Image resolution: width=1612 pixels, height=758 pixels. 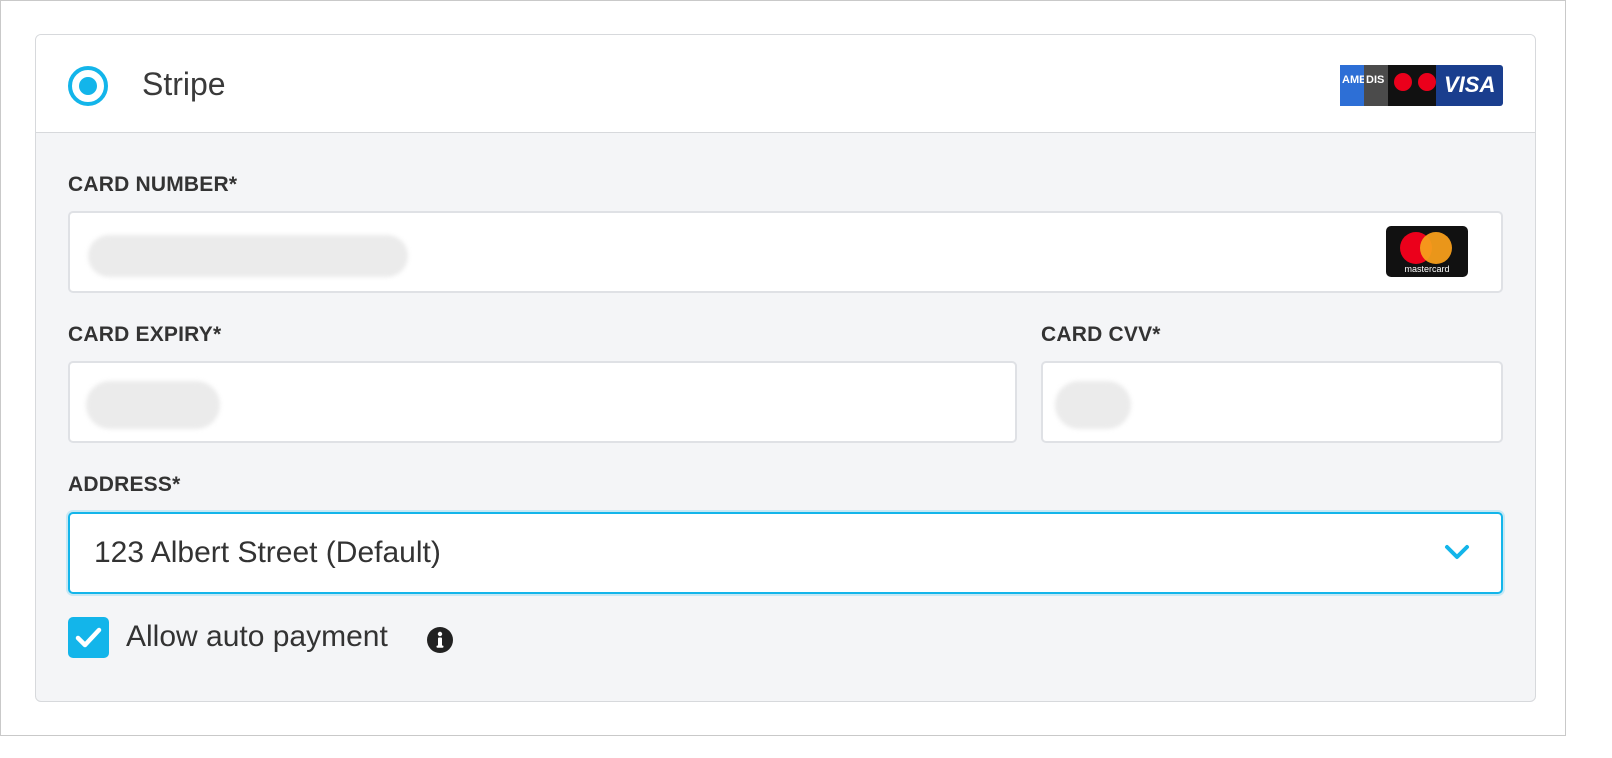 I want to click on card-brands-logos: AME DIS VISA, so click(x=1421, y=85).